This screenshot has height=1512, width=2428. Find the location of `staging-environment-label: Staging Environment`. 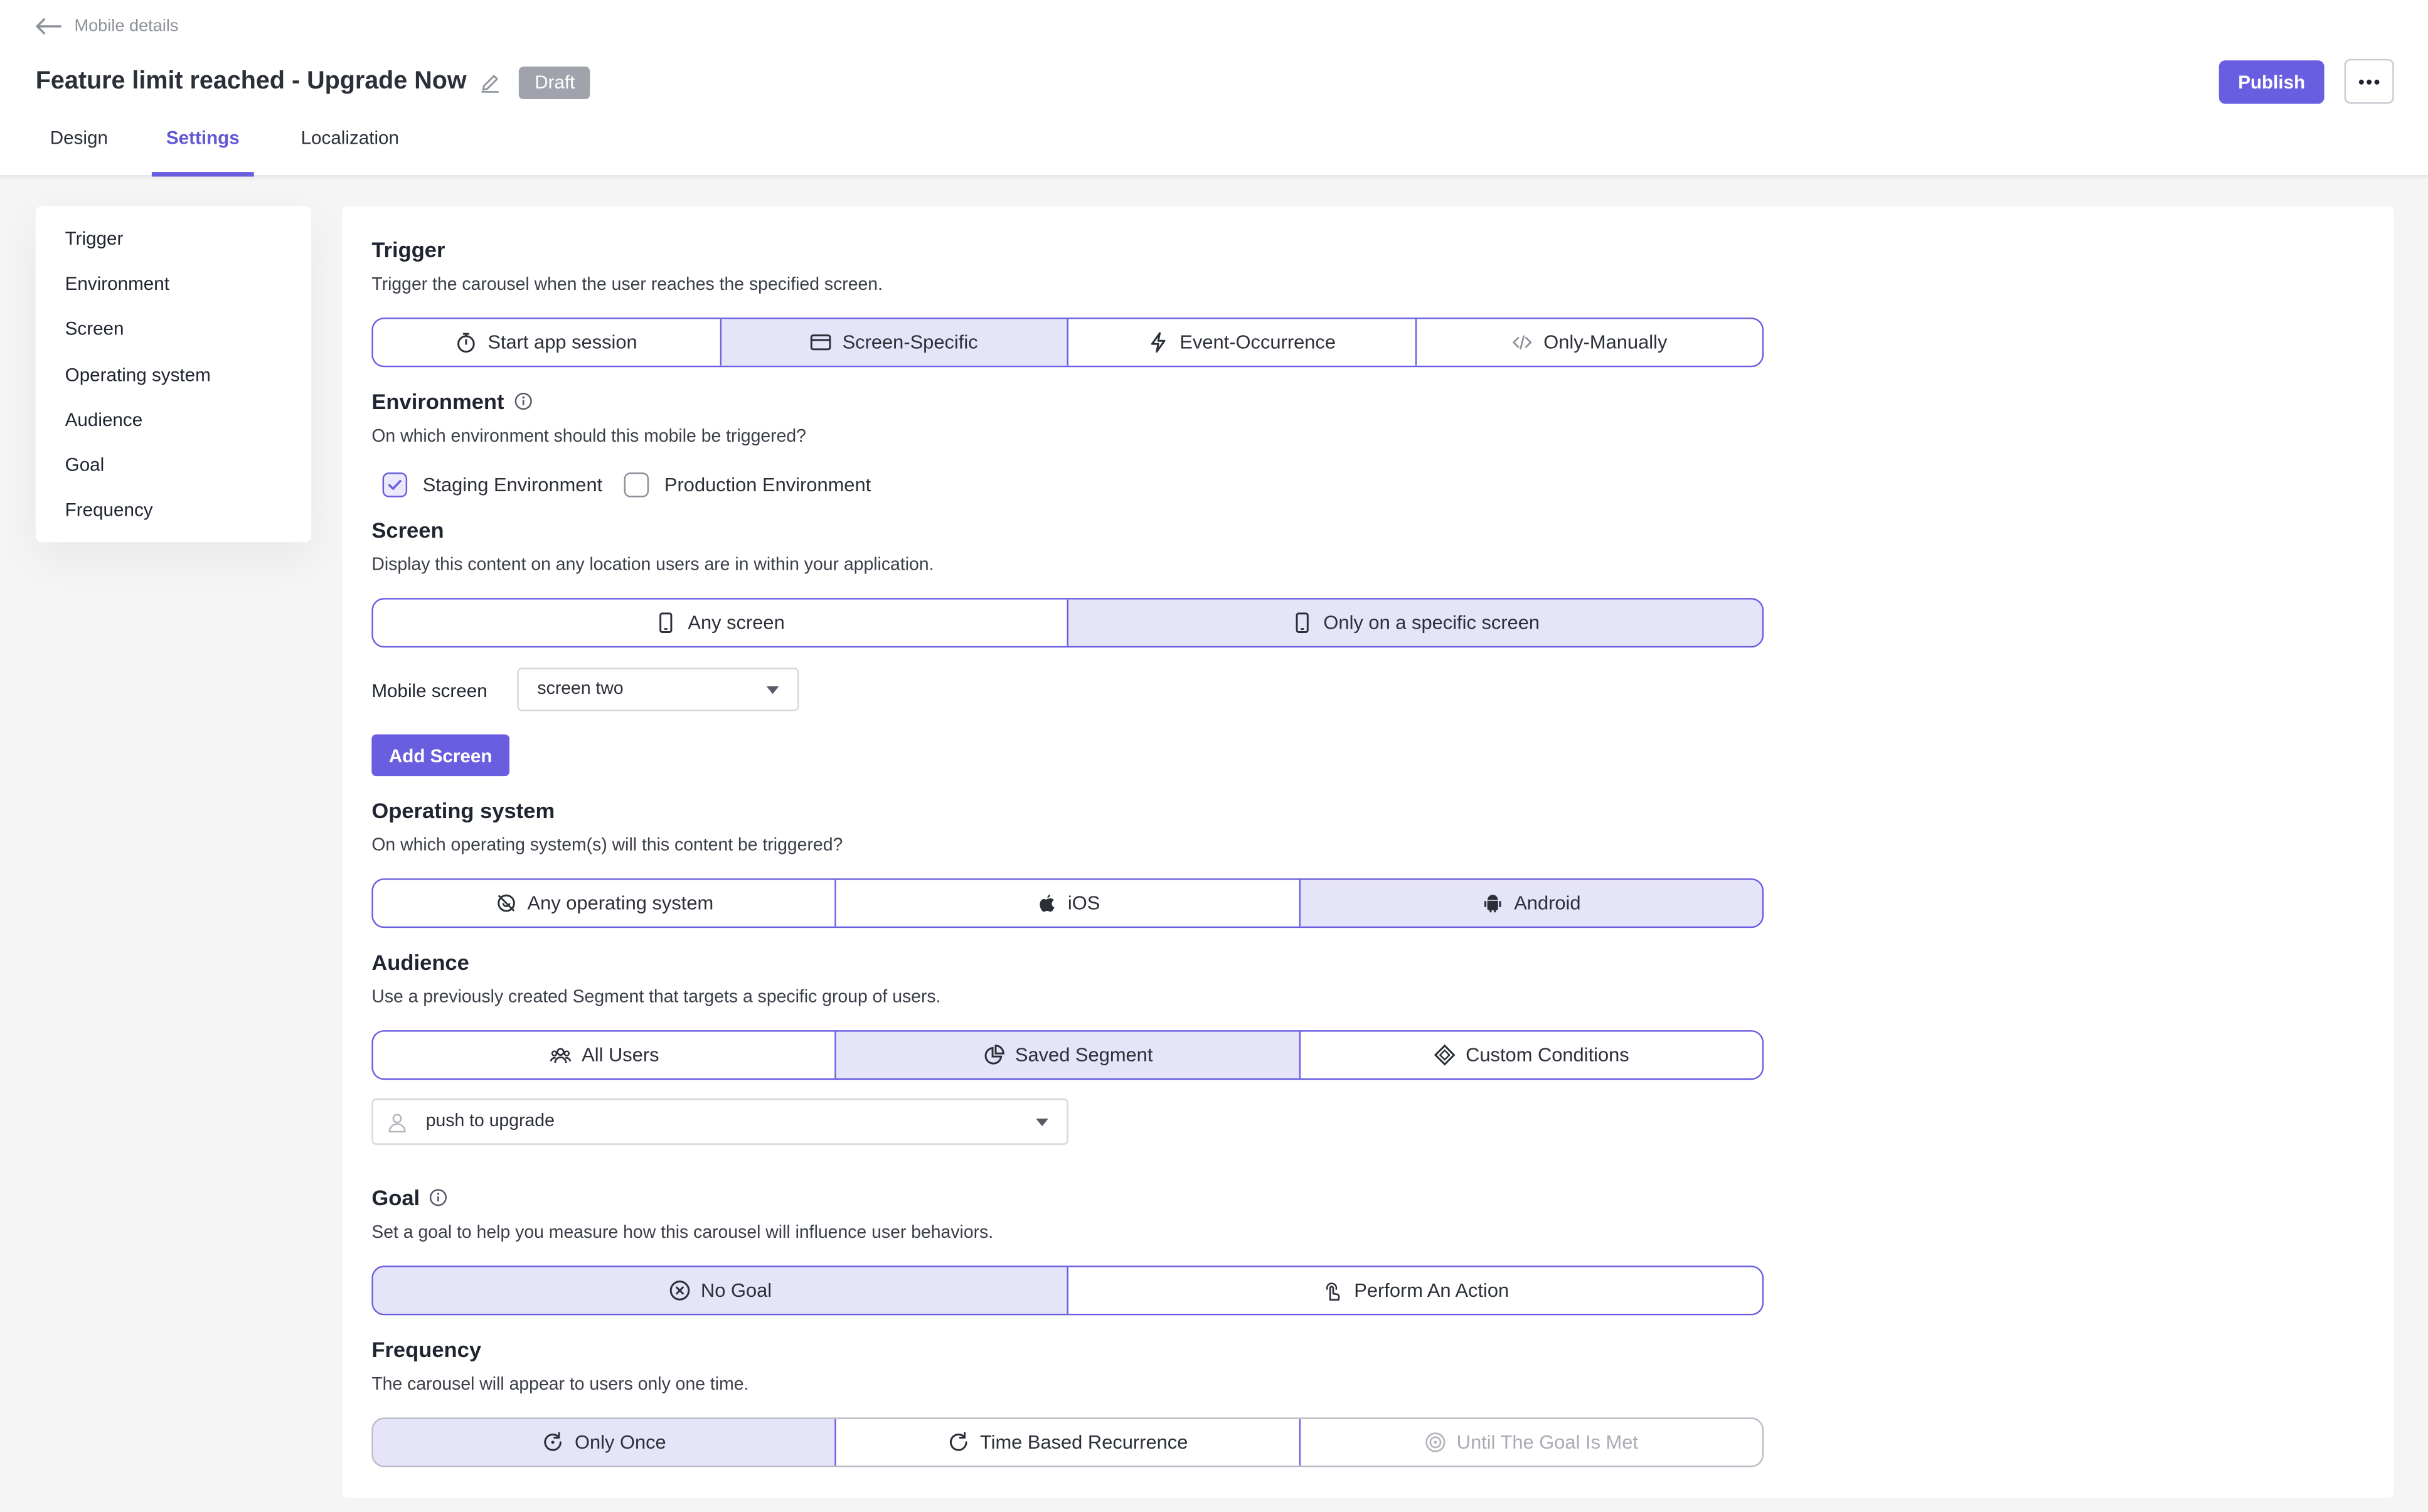

staging-environment-label: Staging Environment is located at coordinates (512, 484).